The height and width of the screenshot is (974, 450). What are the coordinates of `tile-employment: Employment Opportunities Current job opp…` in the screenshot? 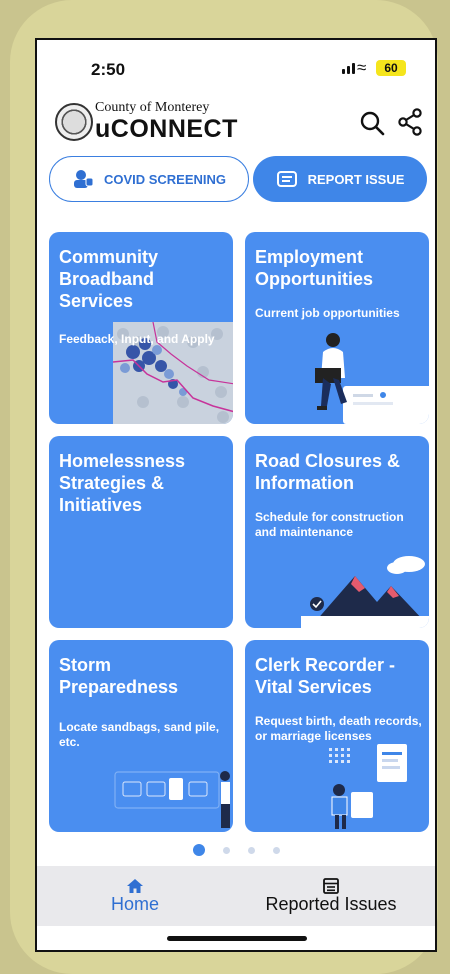 It's located at (337, 328).